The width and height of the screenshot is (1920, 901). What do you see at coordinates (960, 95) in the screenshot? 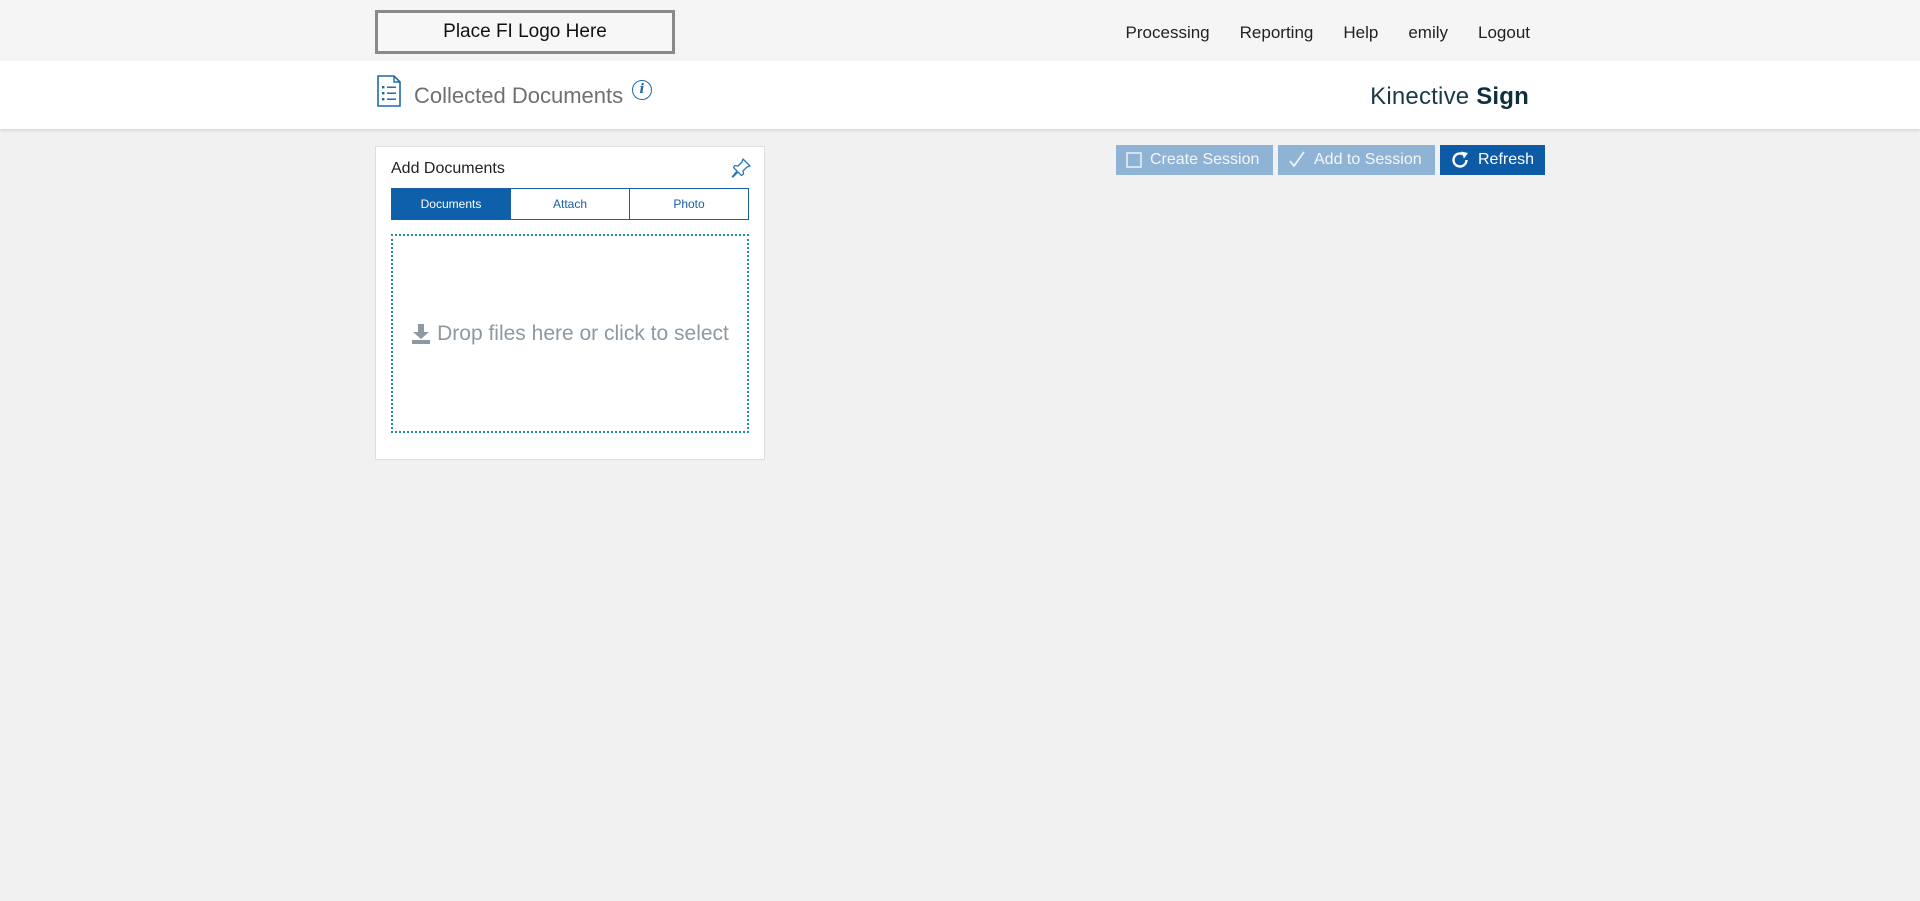
I see `page-header: Collected Documents i Kinective Sign` at bounding box center [960, 95].